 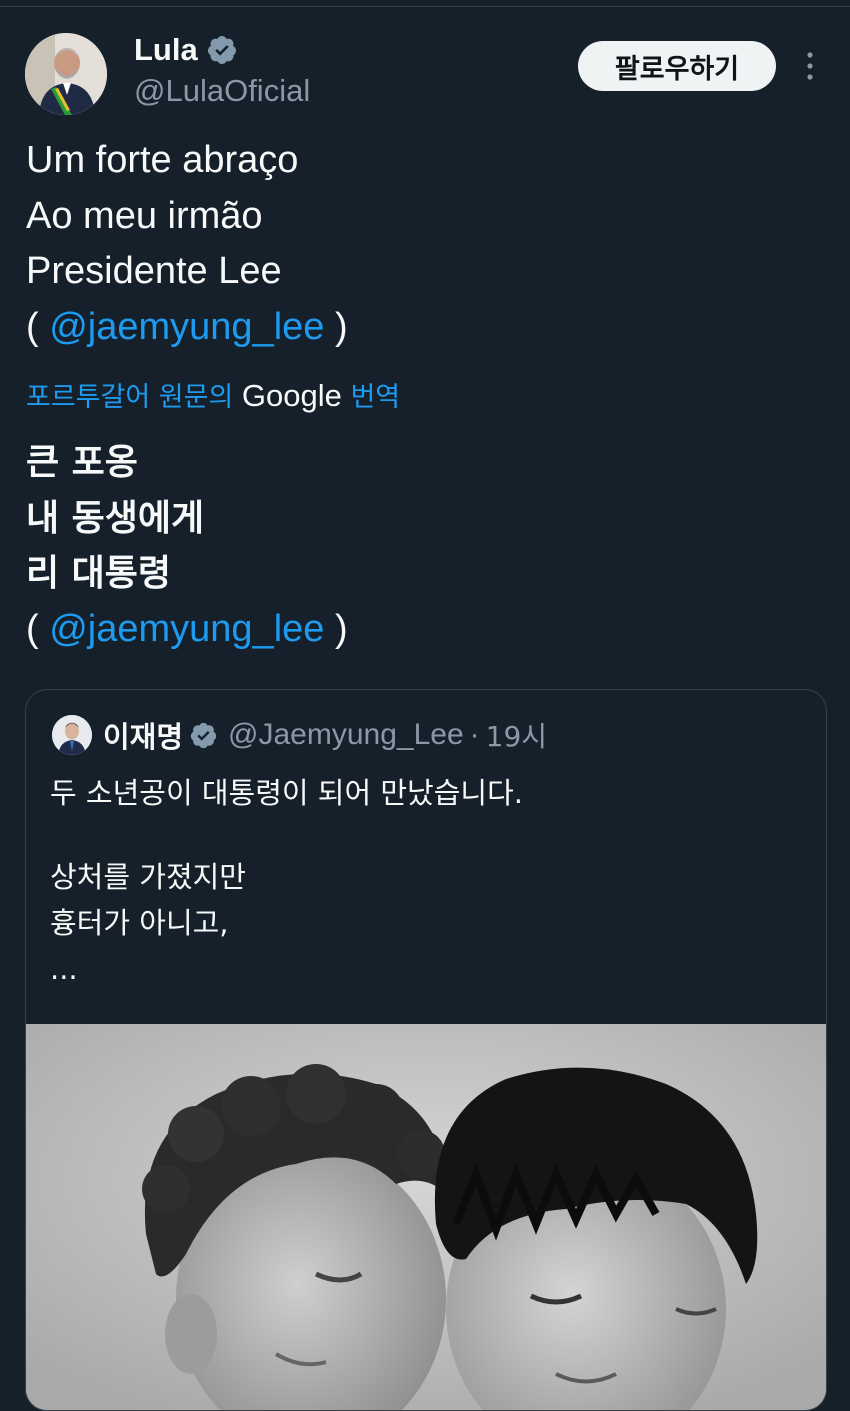 I want to click on quoted-line: 상처를 가졌지만, so click(x=148, y=877).